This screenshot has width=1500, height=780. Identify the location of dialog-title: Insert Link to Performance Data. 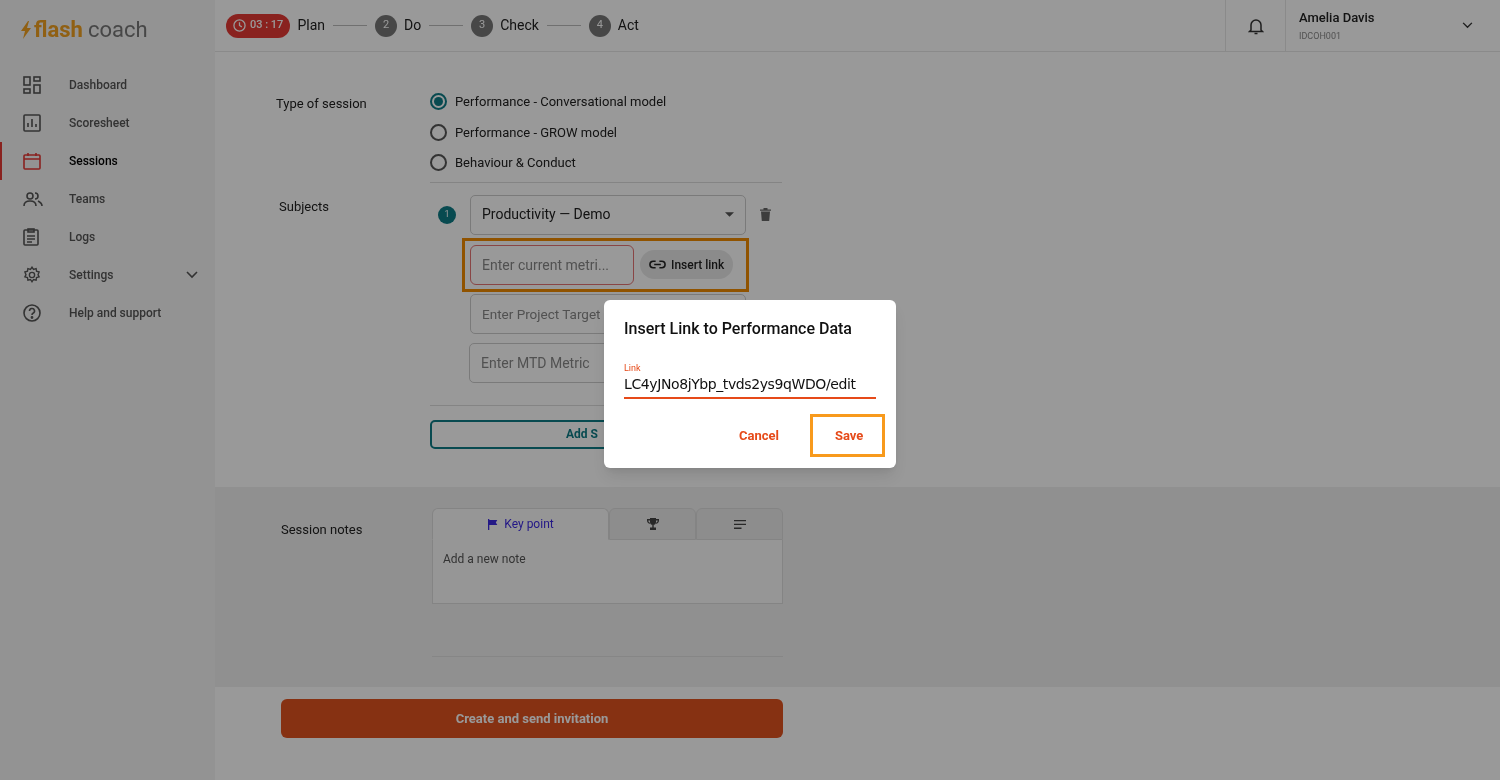
(738, 329).